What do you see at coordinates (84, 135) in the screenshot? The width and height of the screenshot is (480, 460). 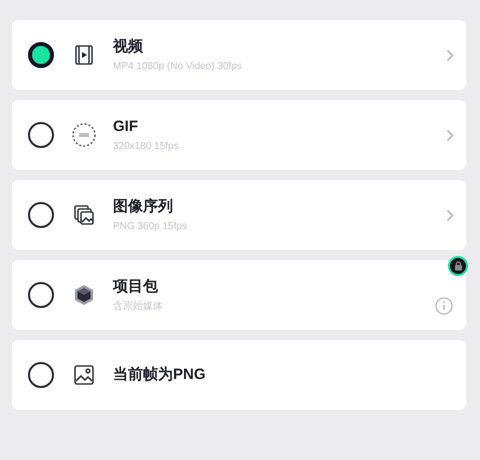 I see `gif-icon` at bounding box center [84, 135].